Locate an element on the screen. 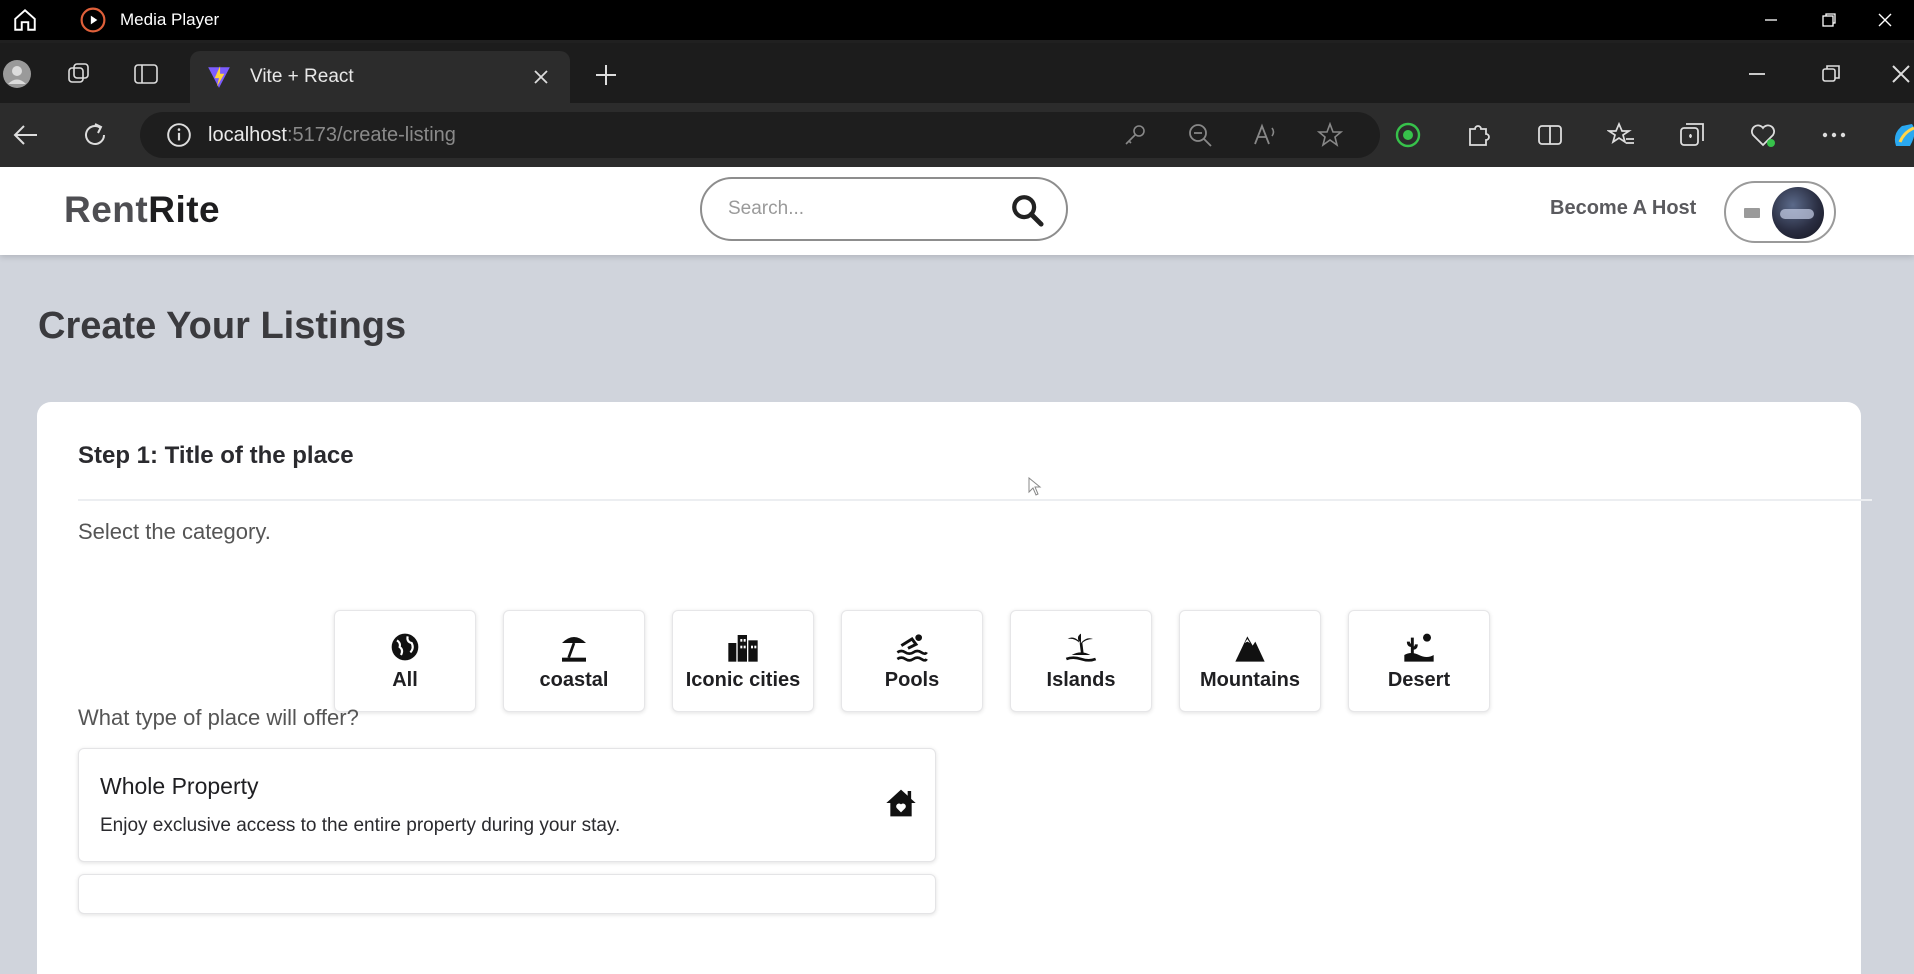 This screenshot has height=974, width=1914. key-icon is located at coordinates (1135, 135).